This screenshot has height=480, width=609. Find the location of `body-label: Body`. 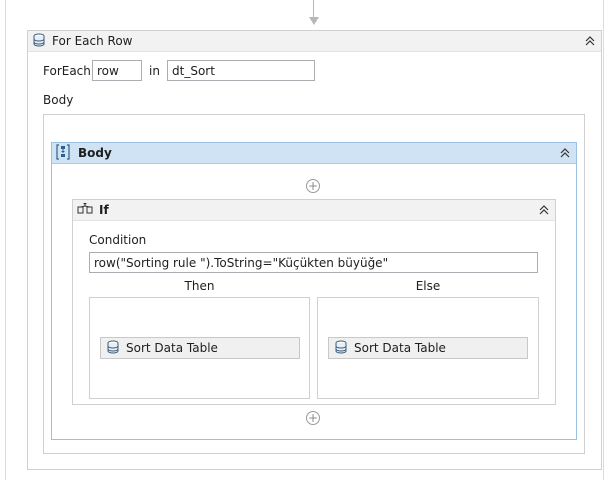

body-label: Body is located at coordinates (58, 100).